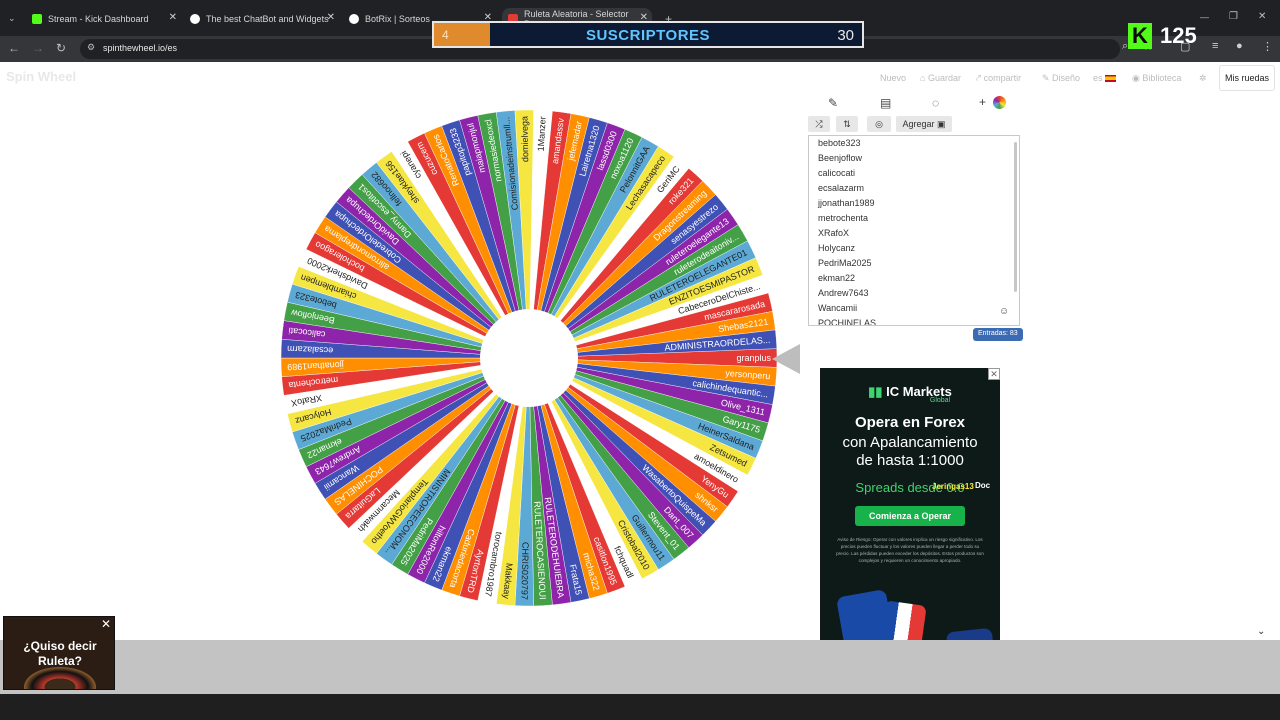  I want to click on menu-biblioteca: ◉ Biblioteca, so click(1156, 78).